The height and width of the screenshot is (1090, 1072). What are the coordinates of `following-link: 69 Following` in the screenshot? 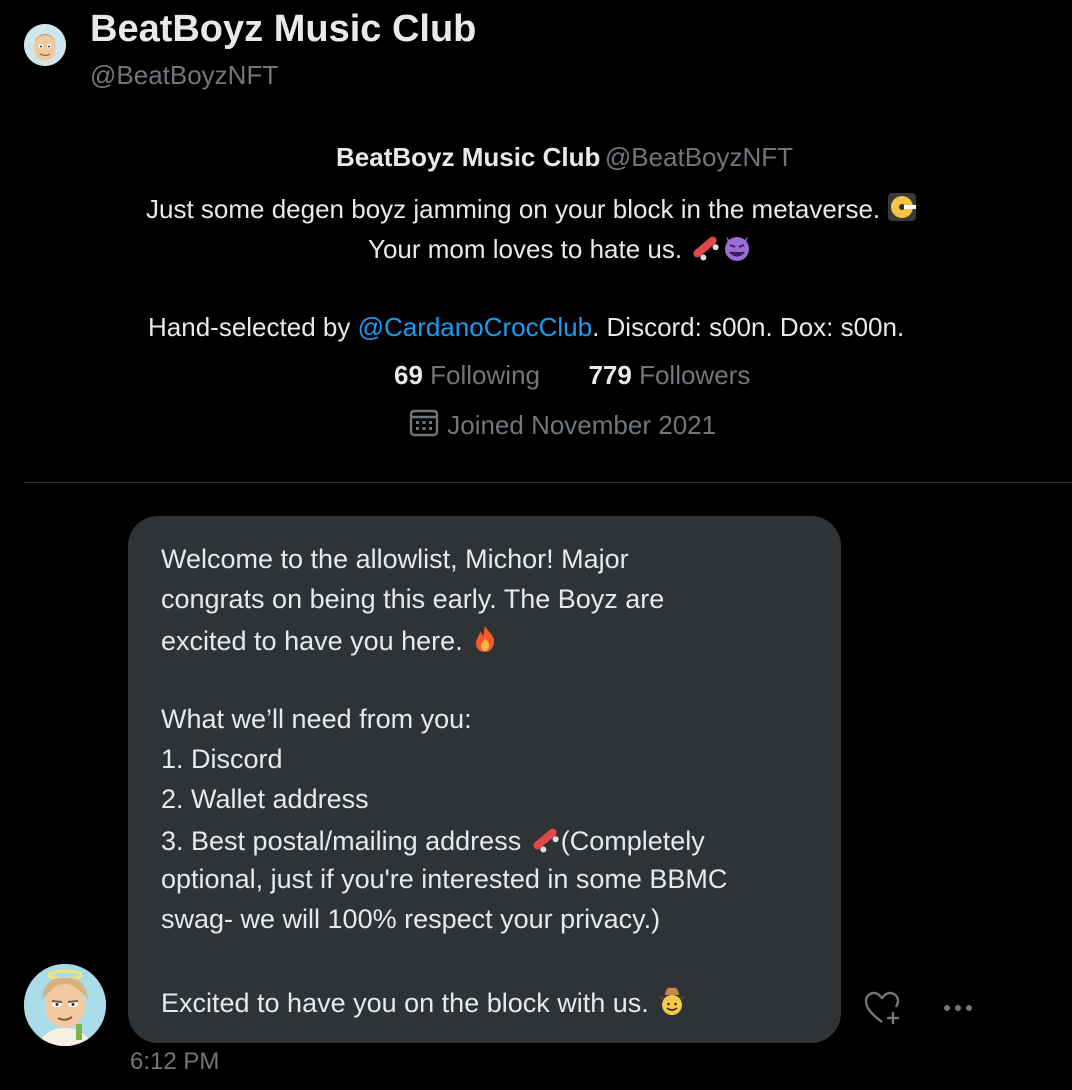 It's located at (467, 375).